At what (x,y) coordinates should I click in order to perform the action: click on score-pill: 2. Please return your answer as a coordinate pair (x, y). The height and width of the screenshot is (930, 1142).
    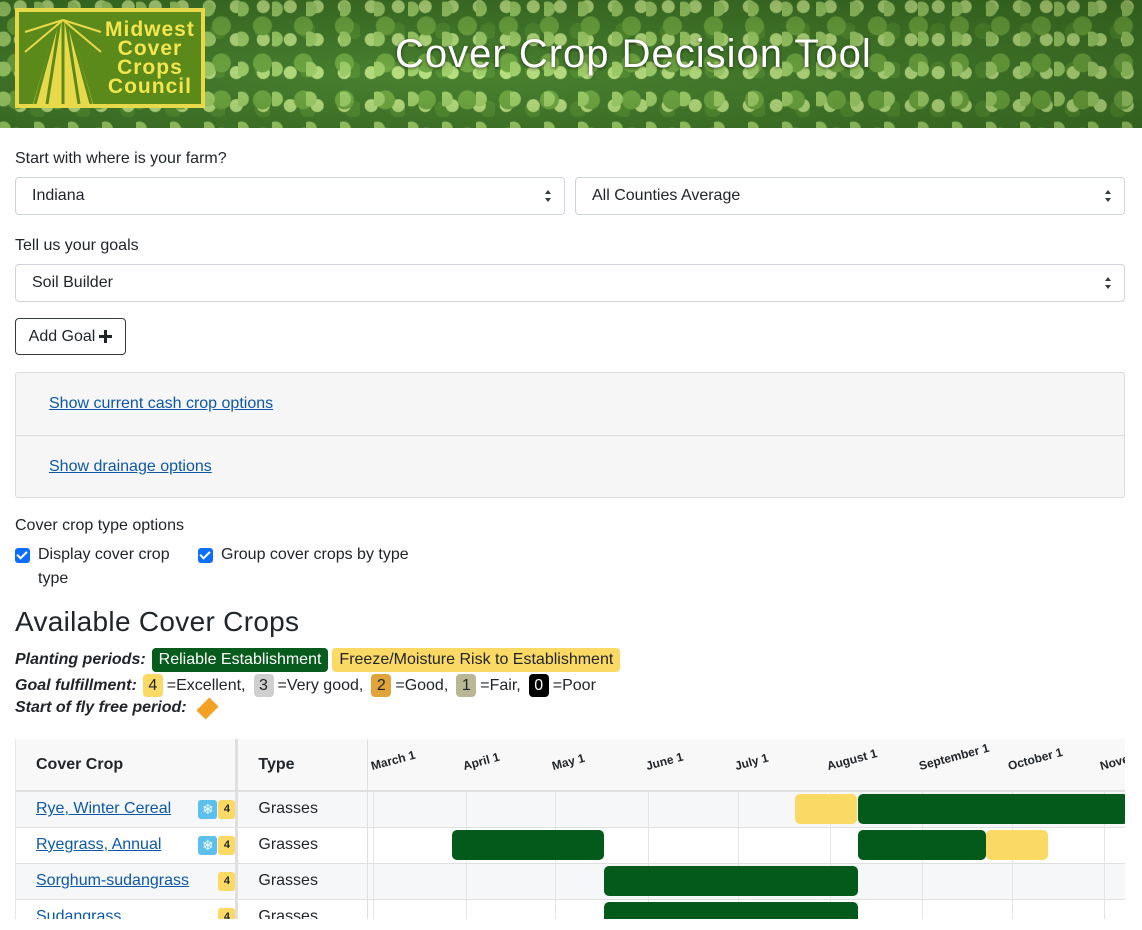
    Looking at the image, I should click on (381, 685).